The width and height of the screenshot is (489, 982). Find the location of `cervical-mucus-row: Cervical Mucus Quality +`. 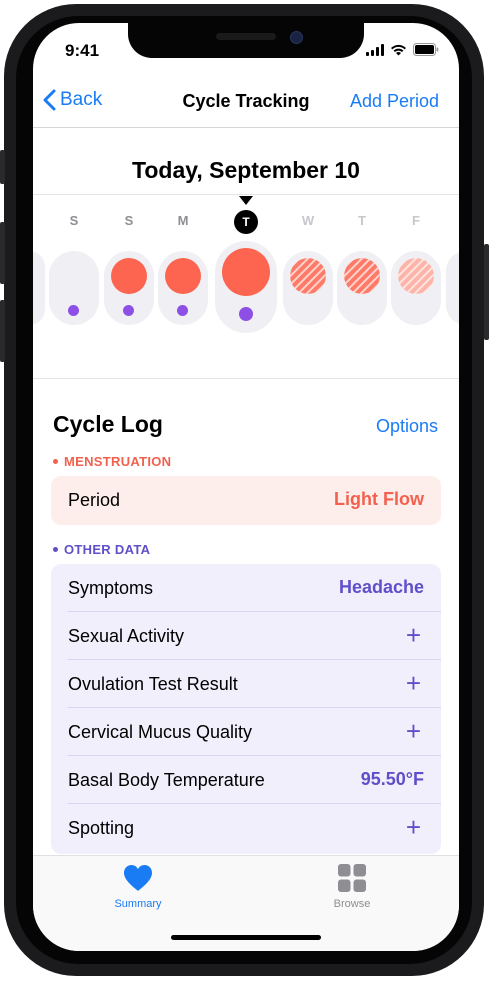

cervical-mucus-row: Cervical Mucus Quality + is located at coordinates (246, 732).